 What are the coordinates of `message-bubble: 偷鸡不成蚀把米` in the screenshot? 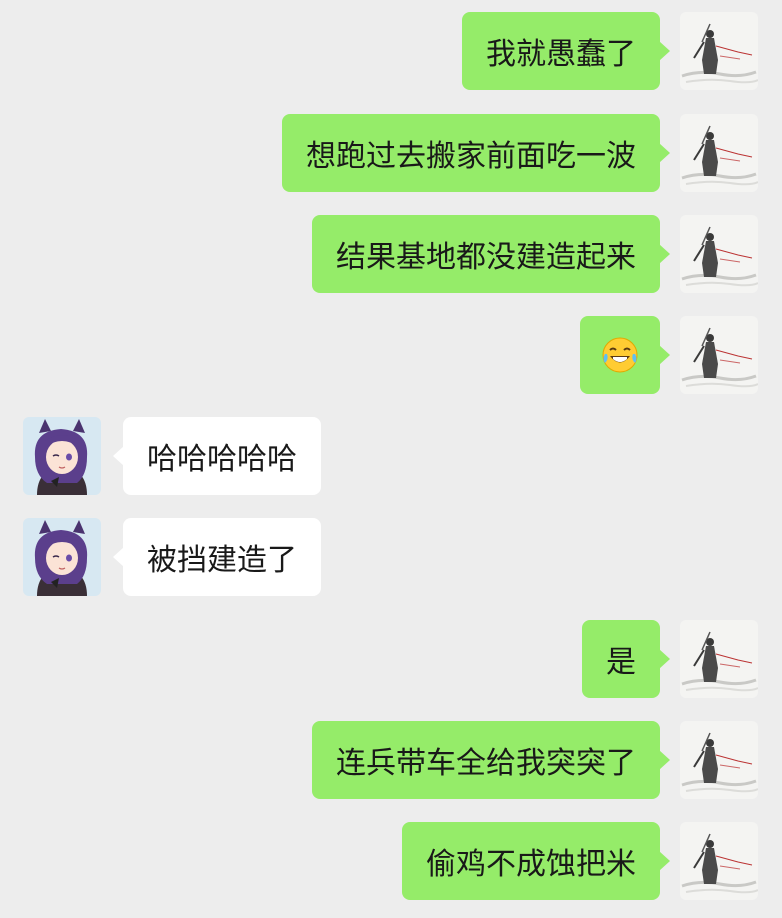 It's located at (536, 861).